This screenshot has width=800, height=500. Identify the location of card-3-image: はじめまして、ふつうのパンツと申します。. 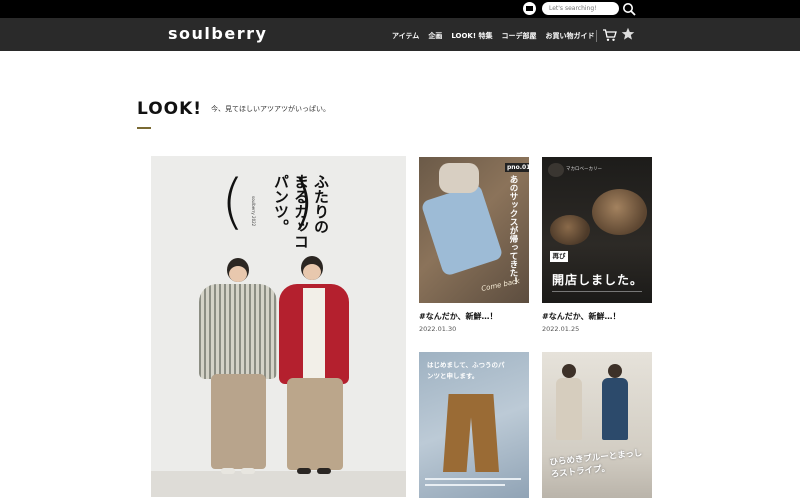
(474, 425).